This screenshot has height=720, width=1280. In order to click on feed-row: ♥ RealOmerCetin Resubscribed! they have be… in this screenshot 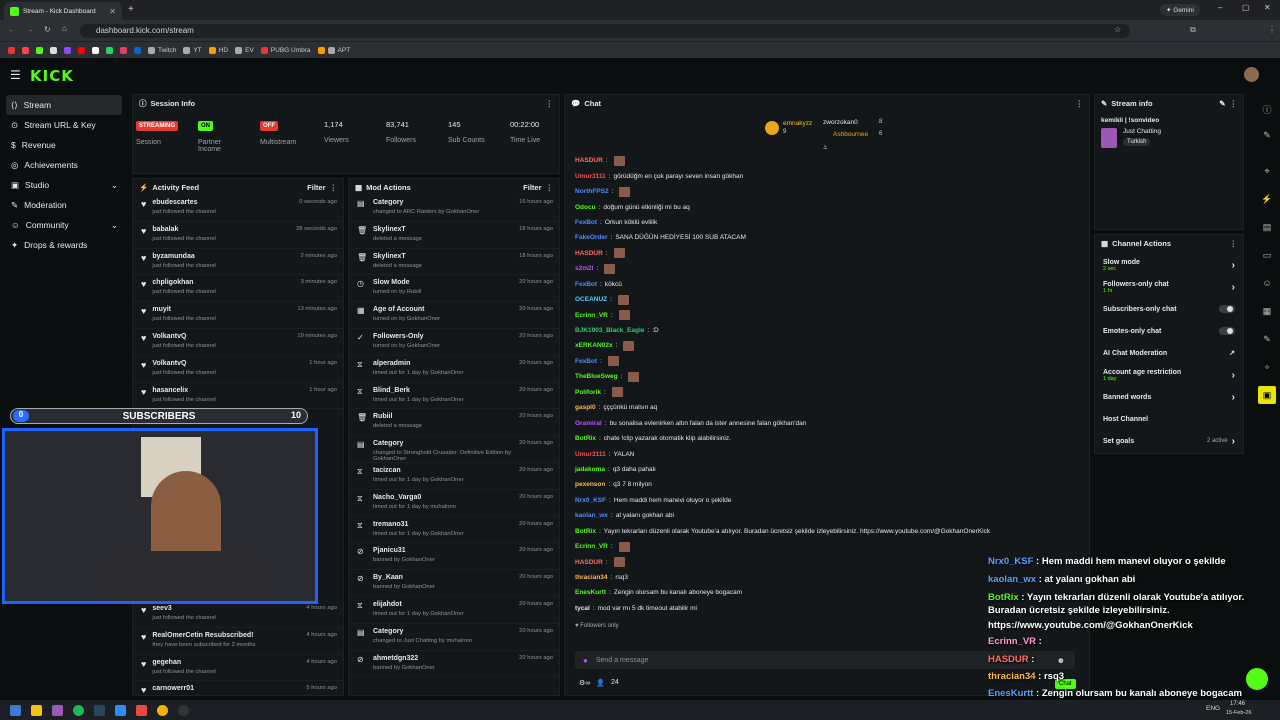, I will do `click(238, 641)`.